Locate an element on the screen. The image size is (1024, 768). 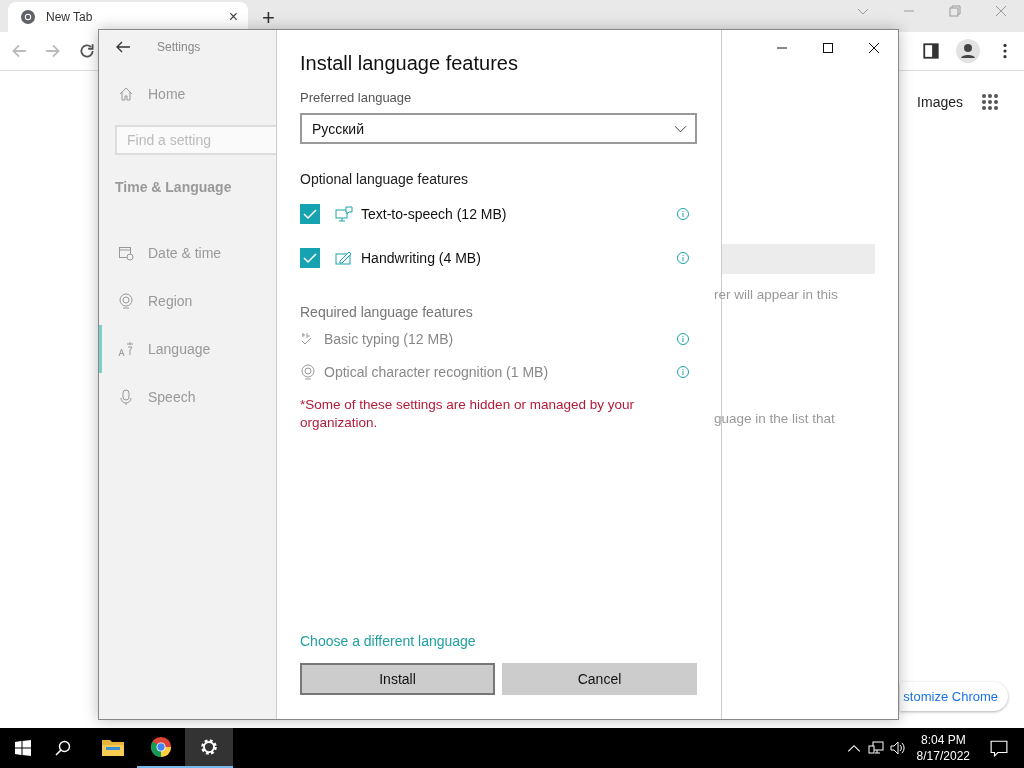
network-icon is located at coordinates (875, 748).